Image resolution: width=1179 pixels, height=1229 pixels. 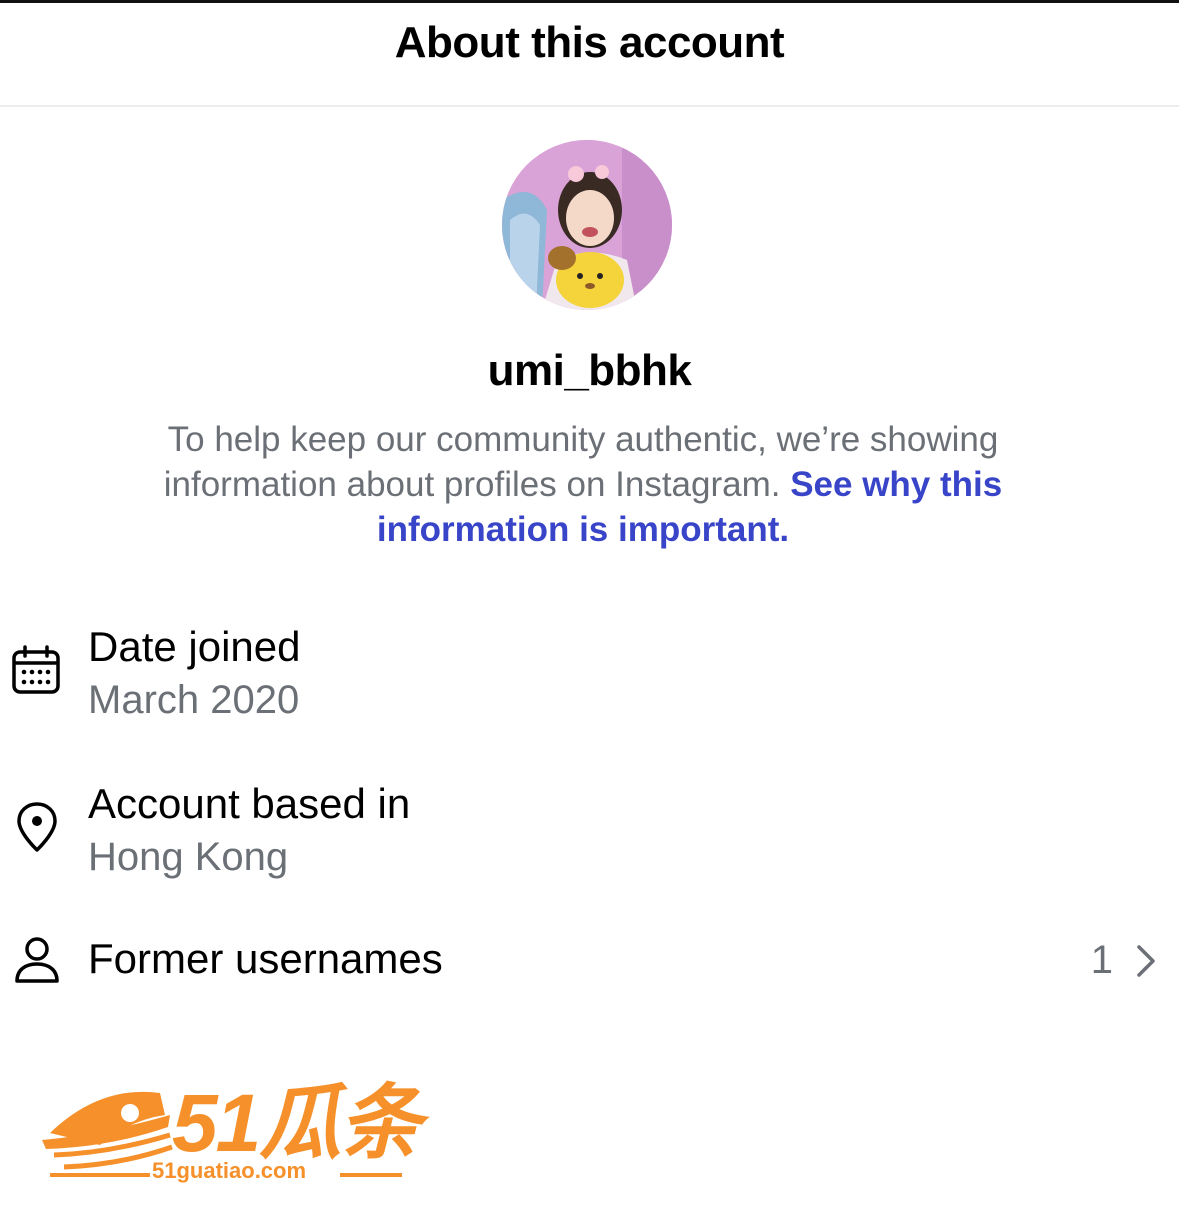 I want to click on calendar-icon, so click(x=37, y=671).